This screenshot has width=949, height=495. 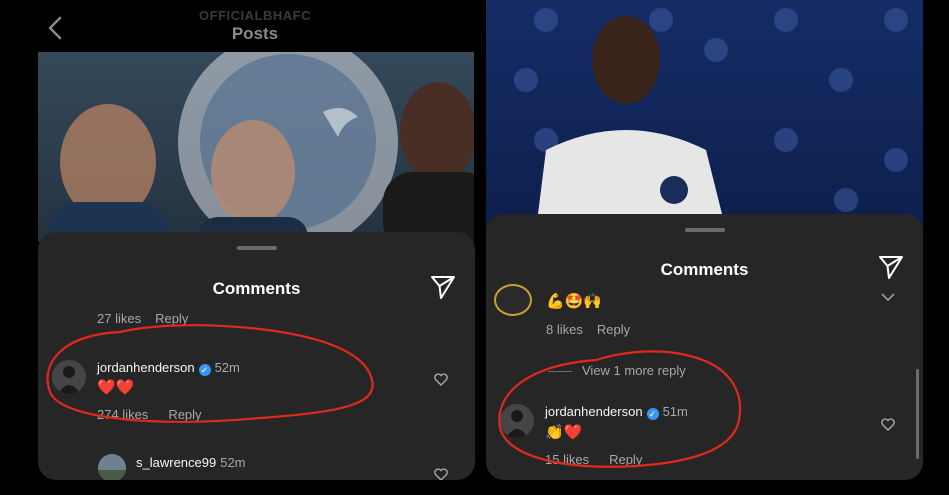 What do you see at coordinates (255, 33) in the screenshot?
I see `page-title: Posts` at bounding box center [255, 33].